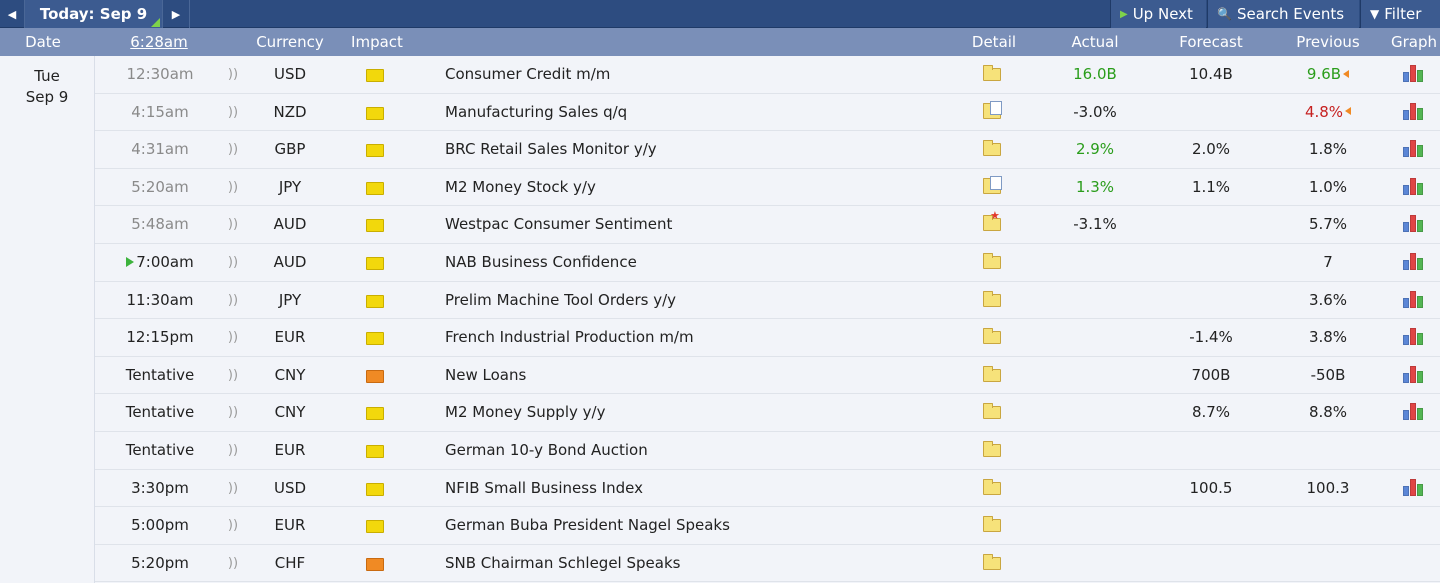  Describe the element at coordinates (680, 300) in the screenshot. I see `event-title: Prelim Machine Tool Orders y/y` at that location.